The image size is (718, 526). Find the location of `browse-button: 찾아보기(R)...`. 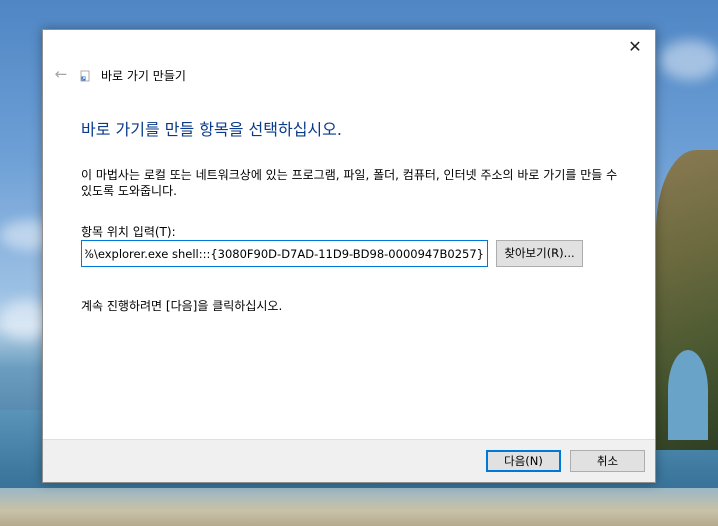

browse-button: 찾아보기(R)... is located at coordinates (539, 253).